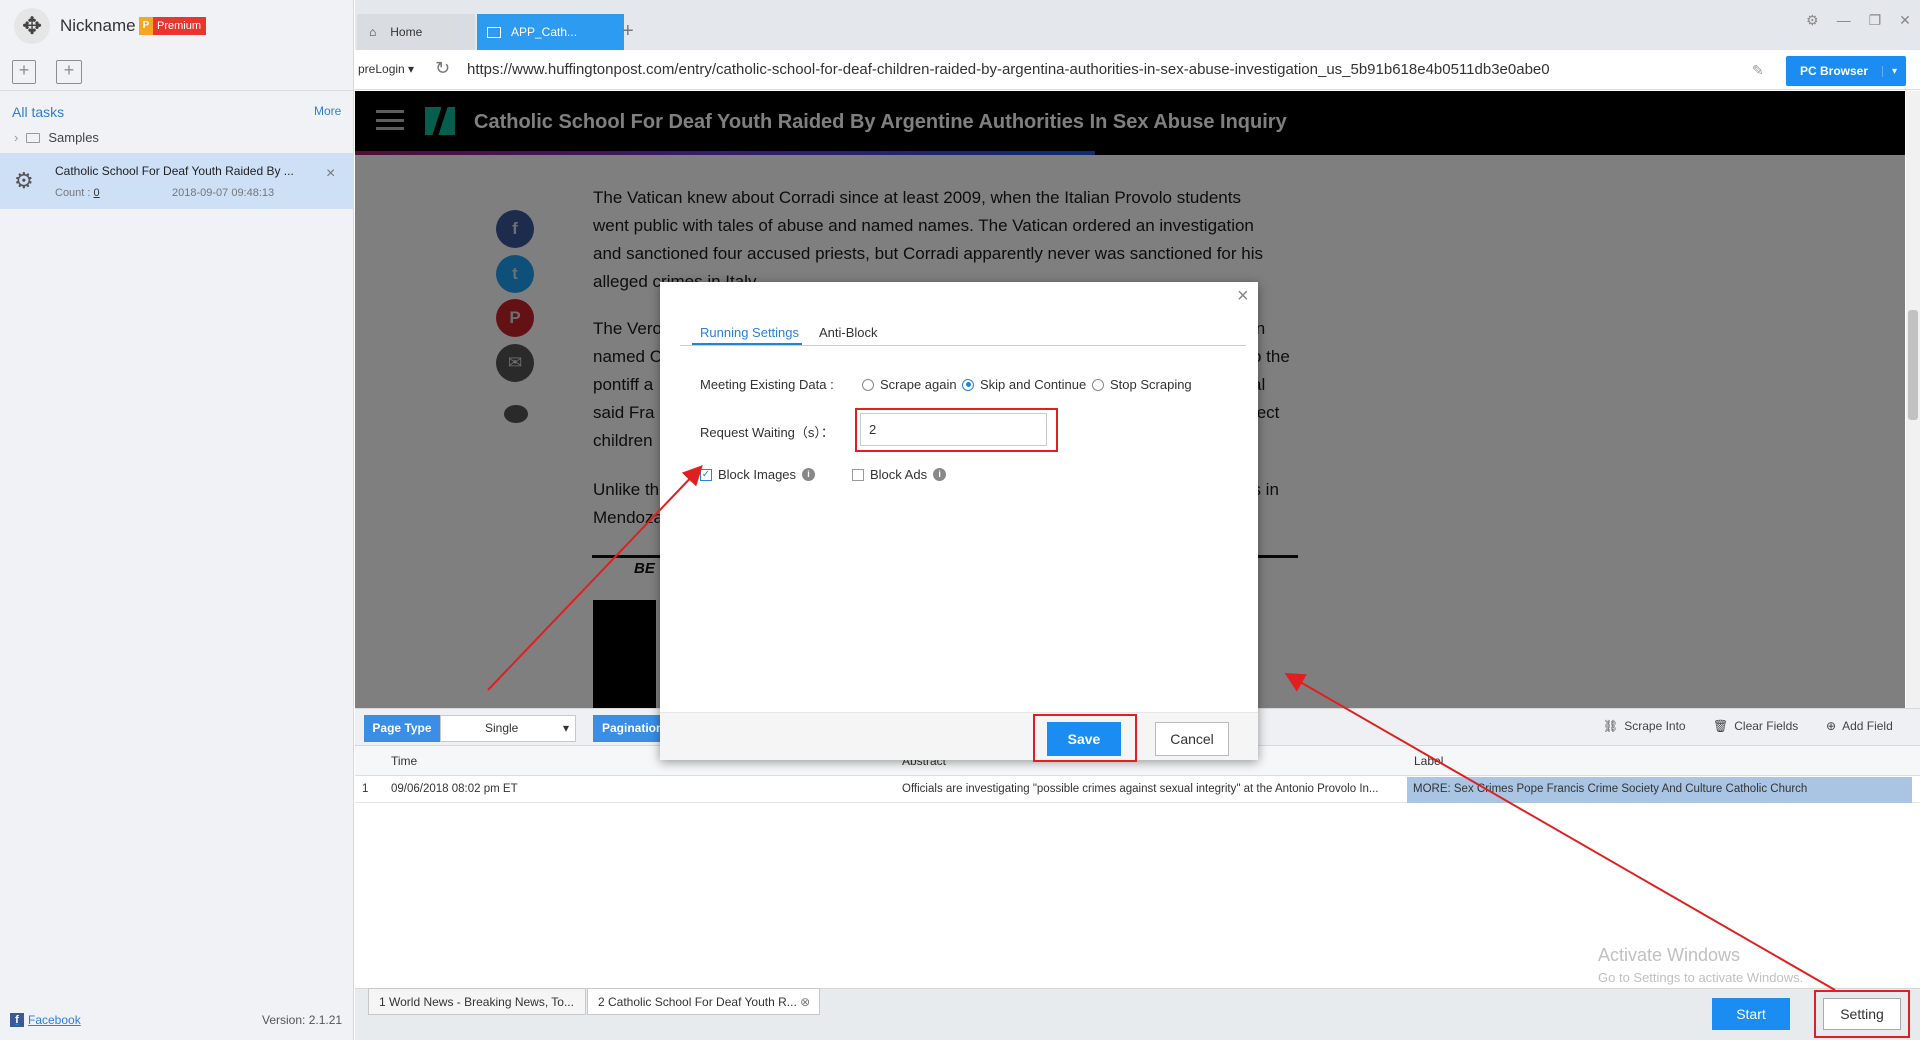 The height and width of the screenshot is (1040, 1920). Describe the element at coordinates (1560, 832) in the screenshot. I see `arrow-from-setting` at that location.